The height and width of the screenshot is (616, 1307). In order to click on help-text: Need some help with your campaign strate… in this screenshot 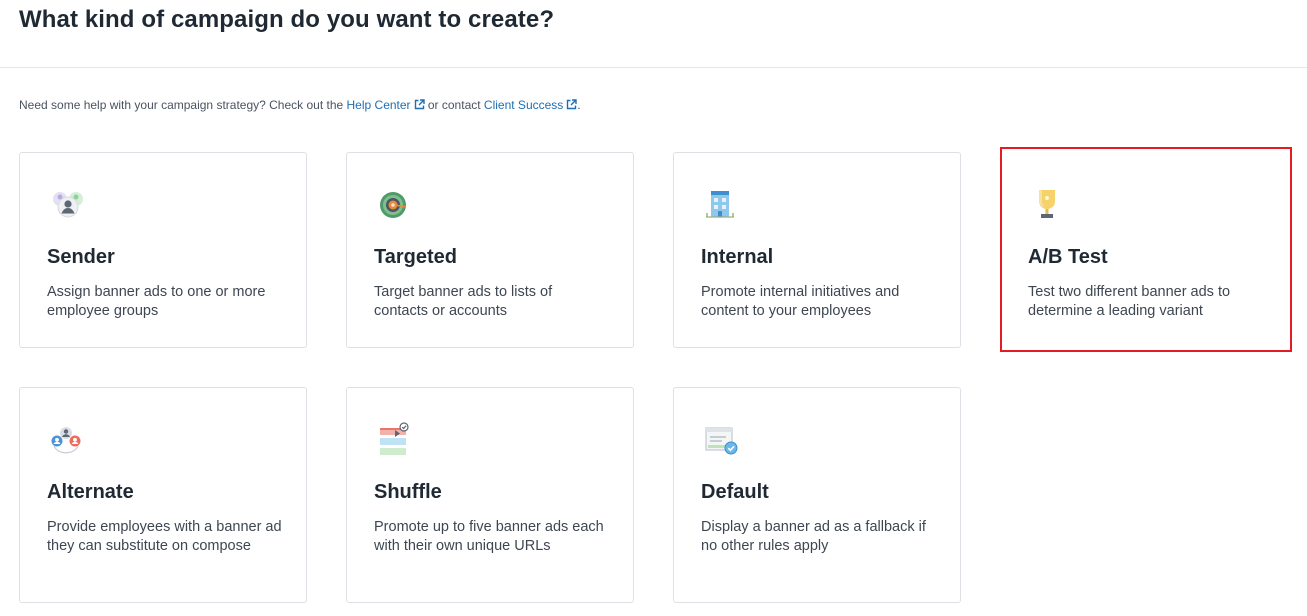, I will do `click(300, 105)`.